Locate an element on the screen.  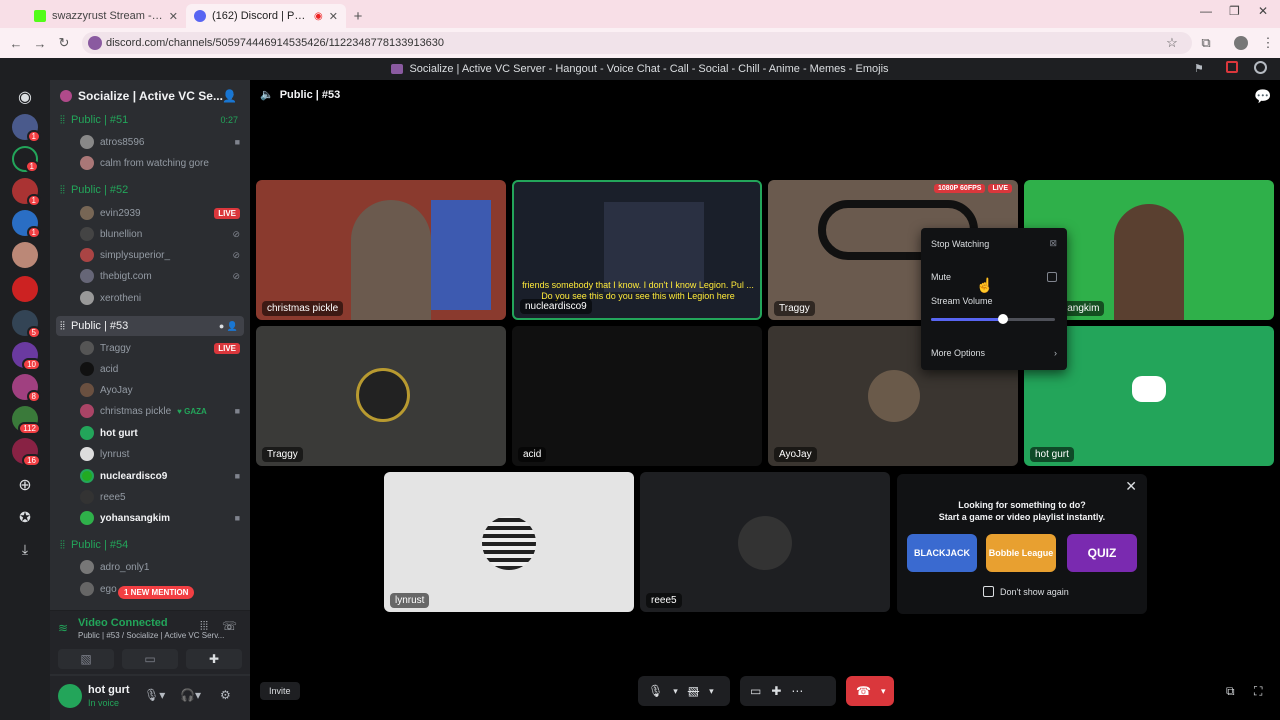
video-tile: acid is located at coordinates (637, 396).